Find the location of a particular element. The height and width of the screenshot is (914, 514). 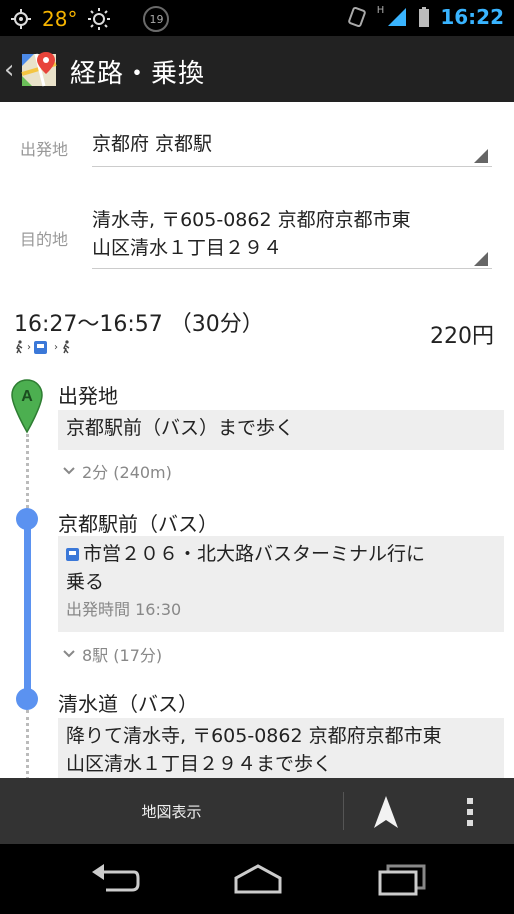

sun-icon is located at coordinates (99, 19).